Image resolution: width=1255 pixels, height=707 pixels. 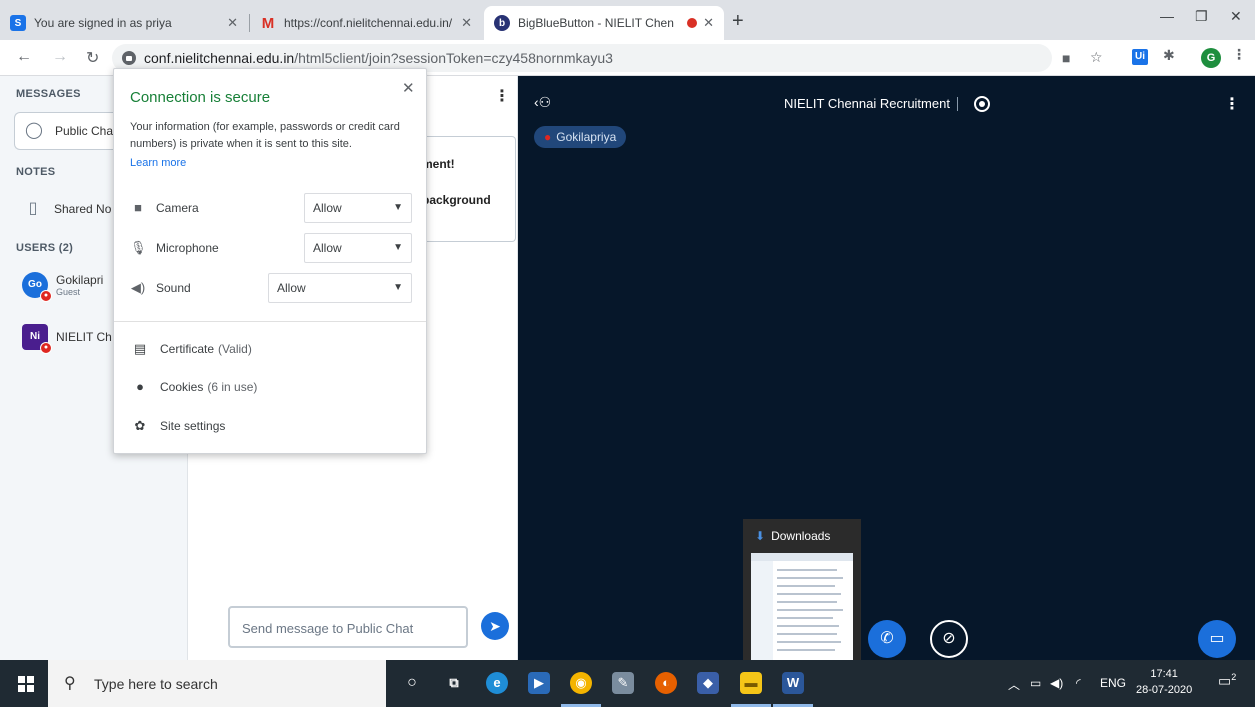 I want to click on clock-date: 28-07-2020, so click(x=1164, y=690).